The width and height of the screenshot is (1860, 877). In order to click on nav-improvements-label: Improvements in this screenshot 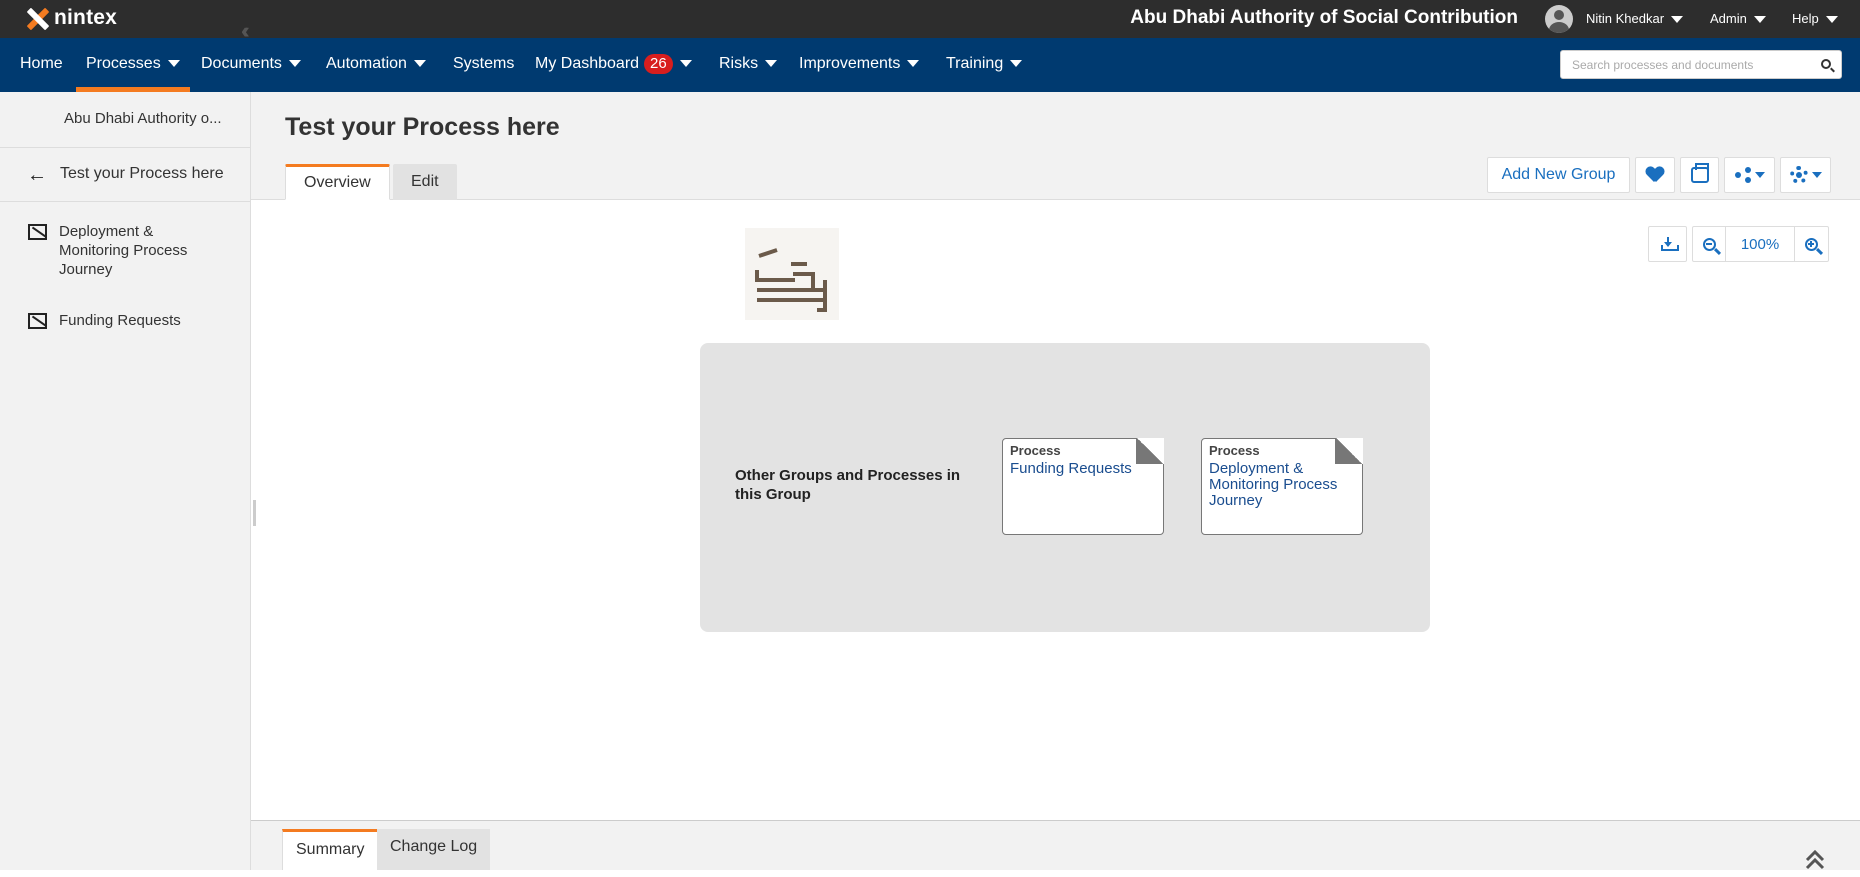, I will do `click(850, 63)`.